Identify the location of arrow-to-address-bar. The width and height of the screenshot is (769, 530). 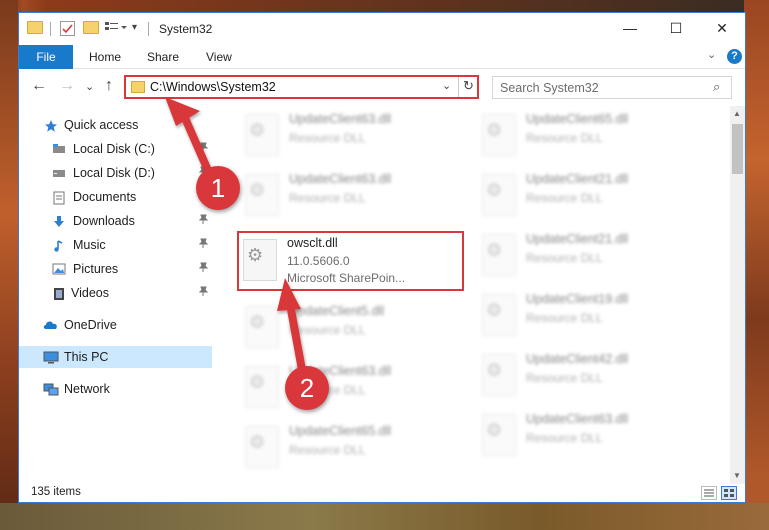
(189, 138).